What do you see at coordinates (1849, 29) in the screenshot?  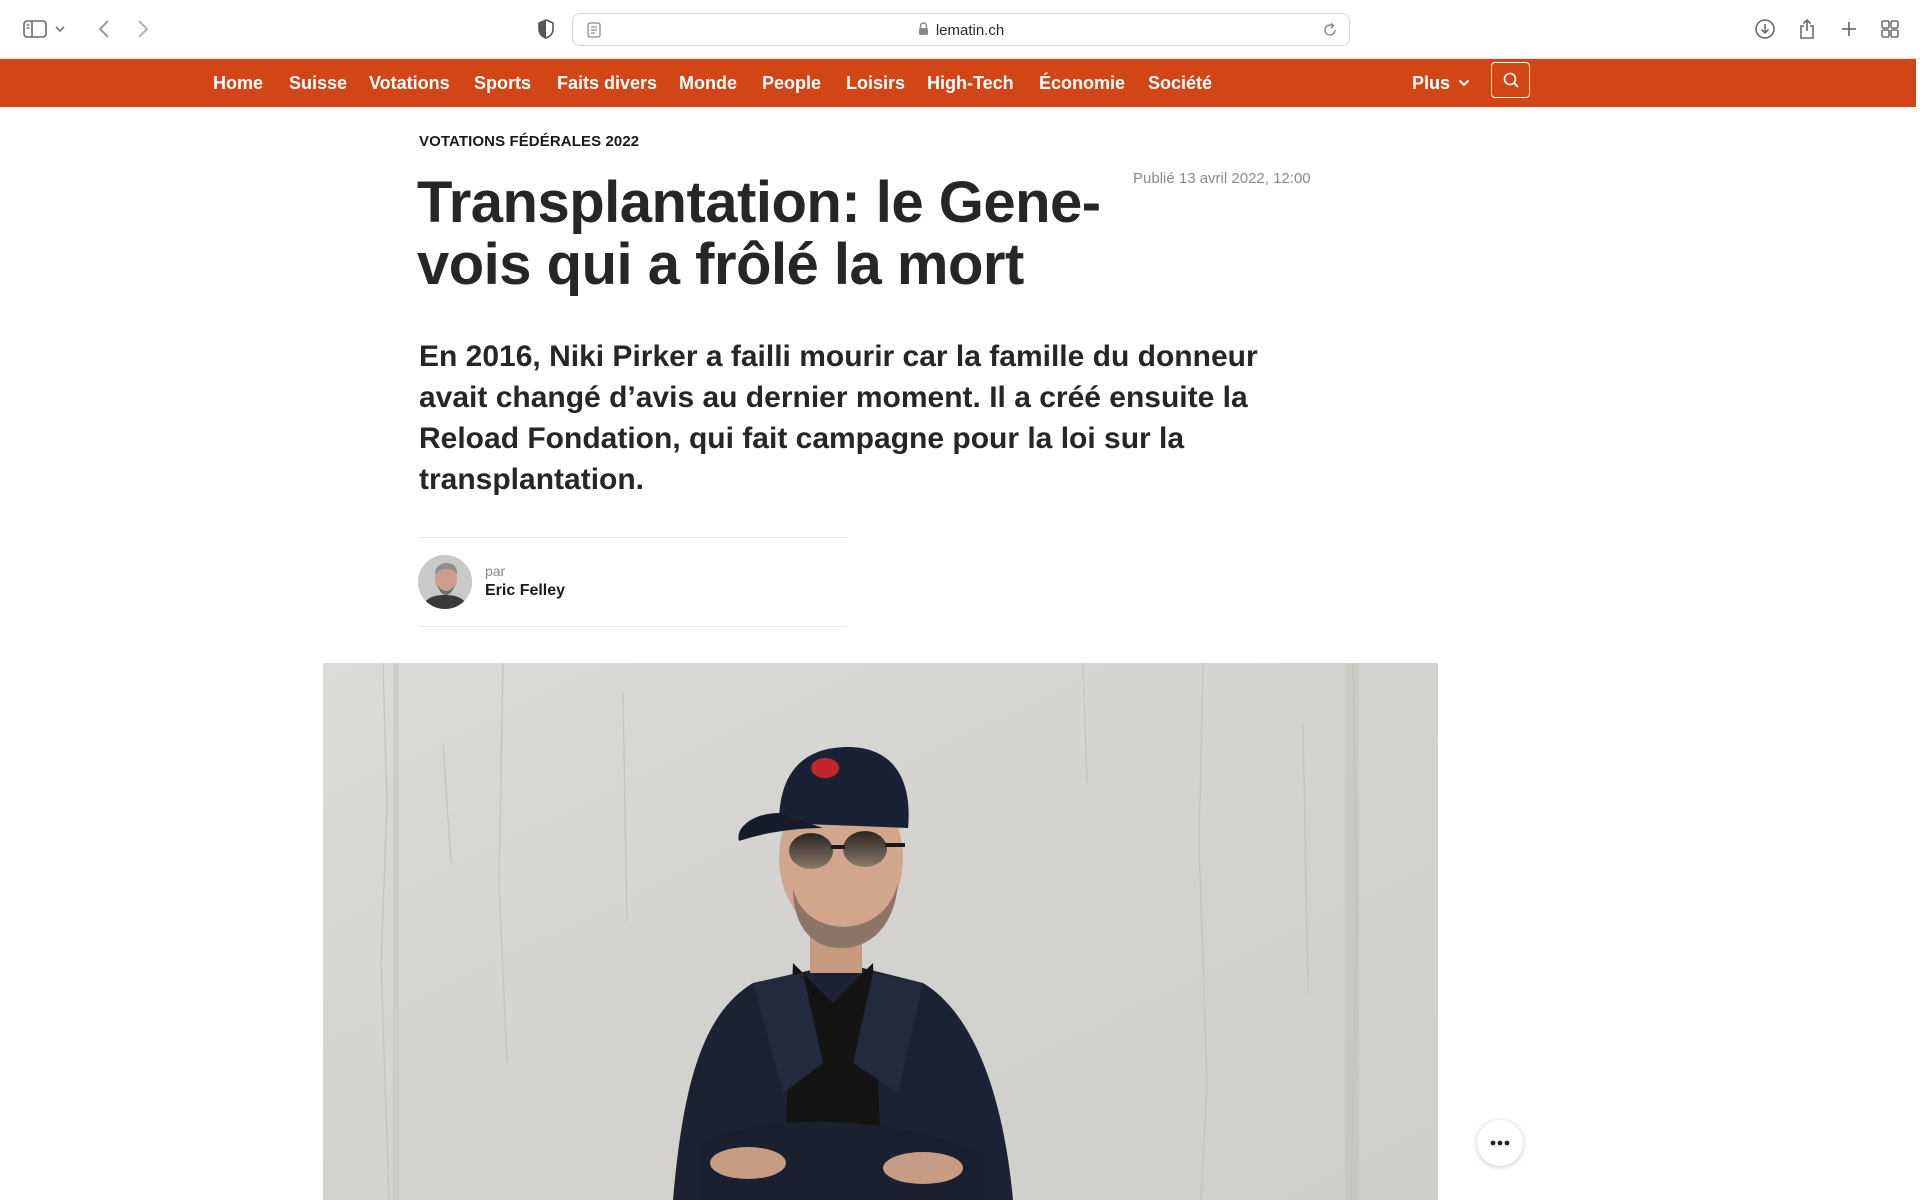 I see `plus-icon` at bounding box center [1849, 29].